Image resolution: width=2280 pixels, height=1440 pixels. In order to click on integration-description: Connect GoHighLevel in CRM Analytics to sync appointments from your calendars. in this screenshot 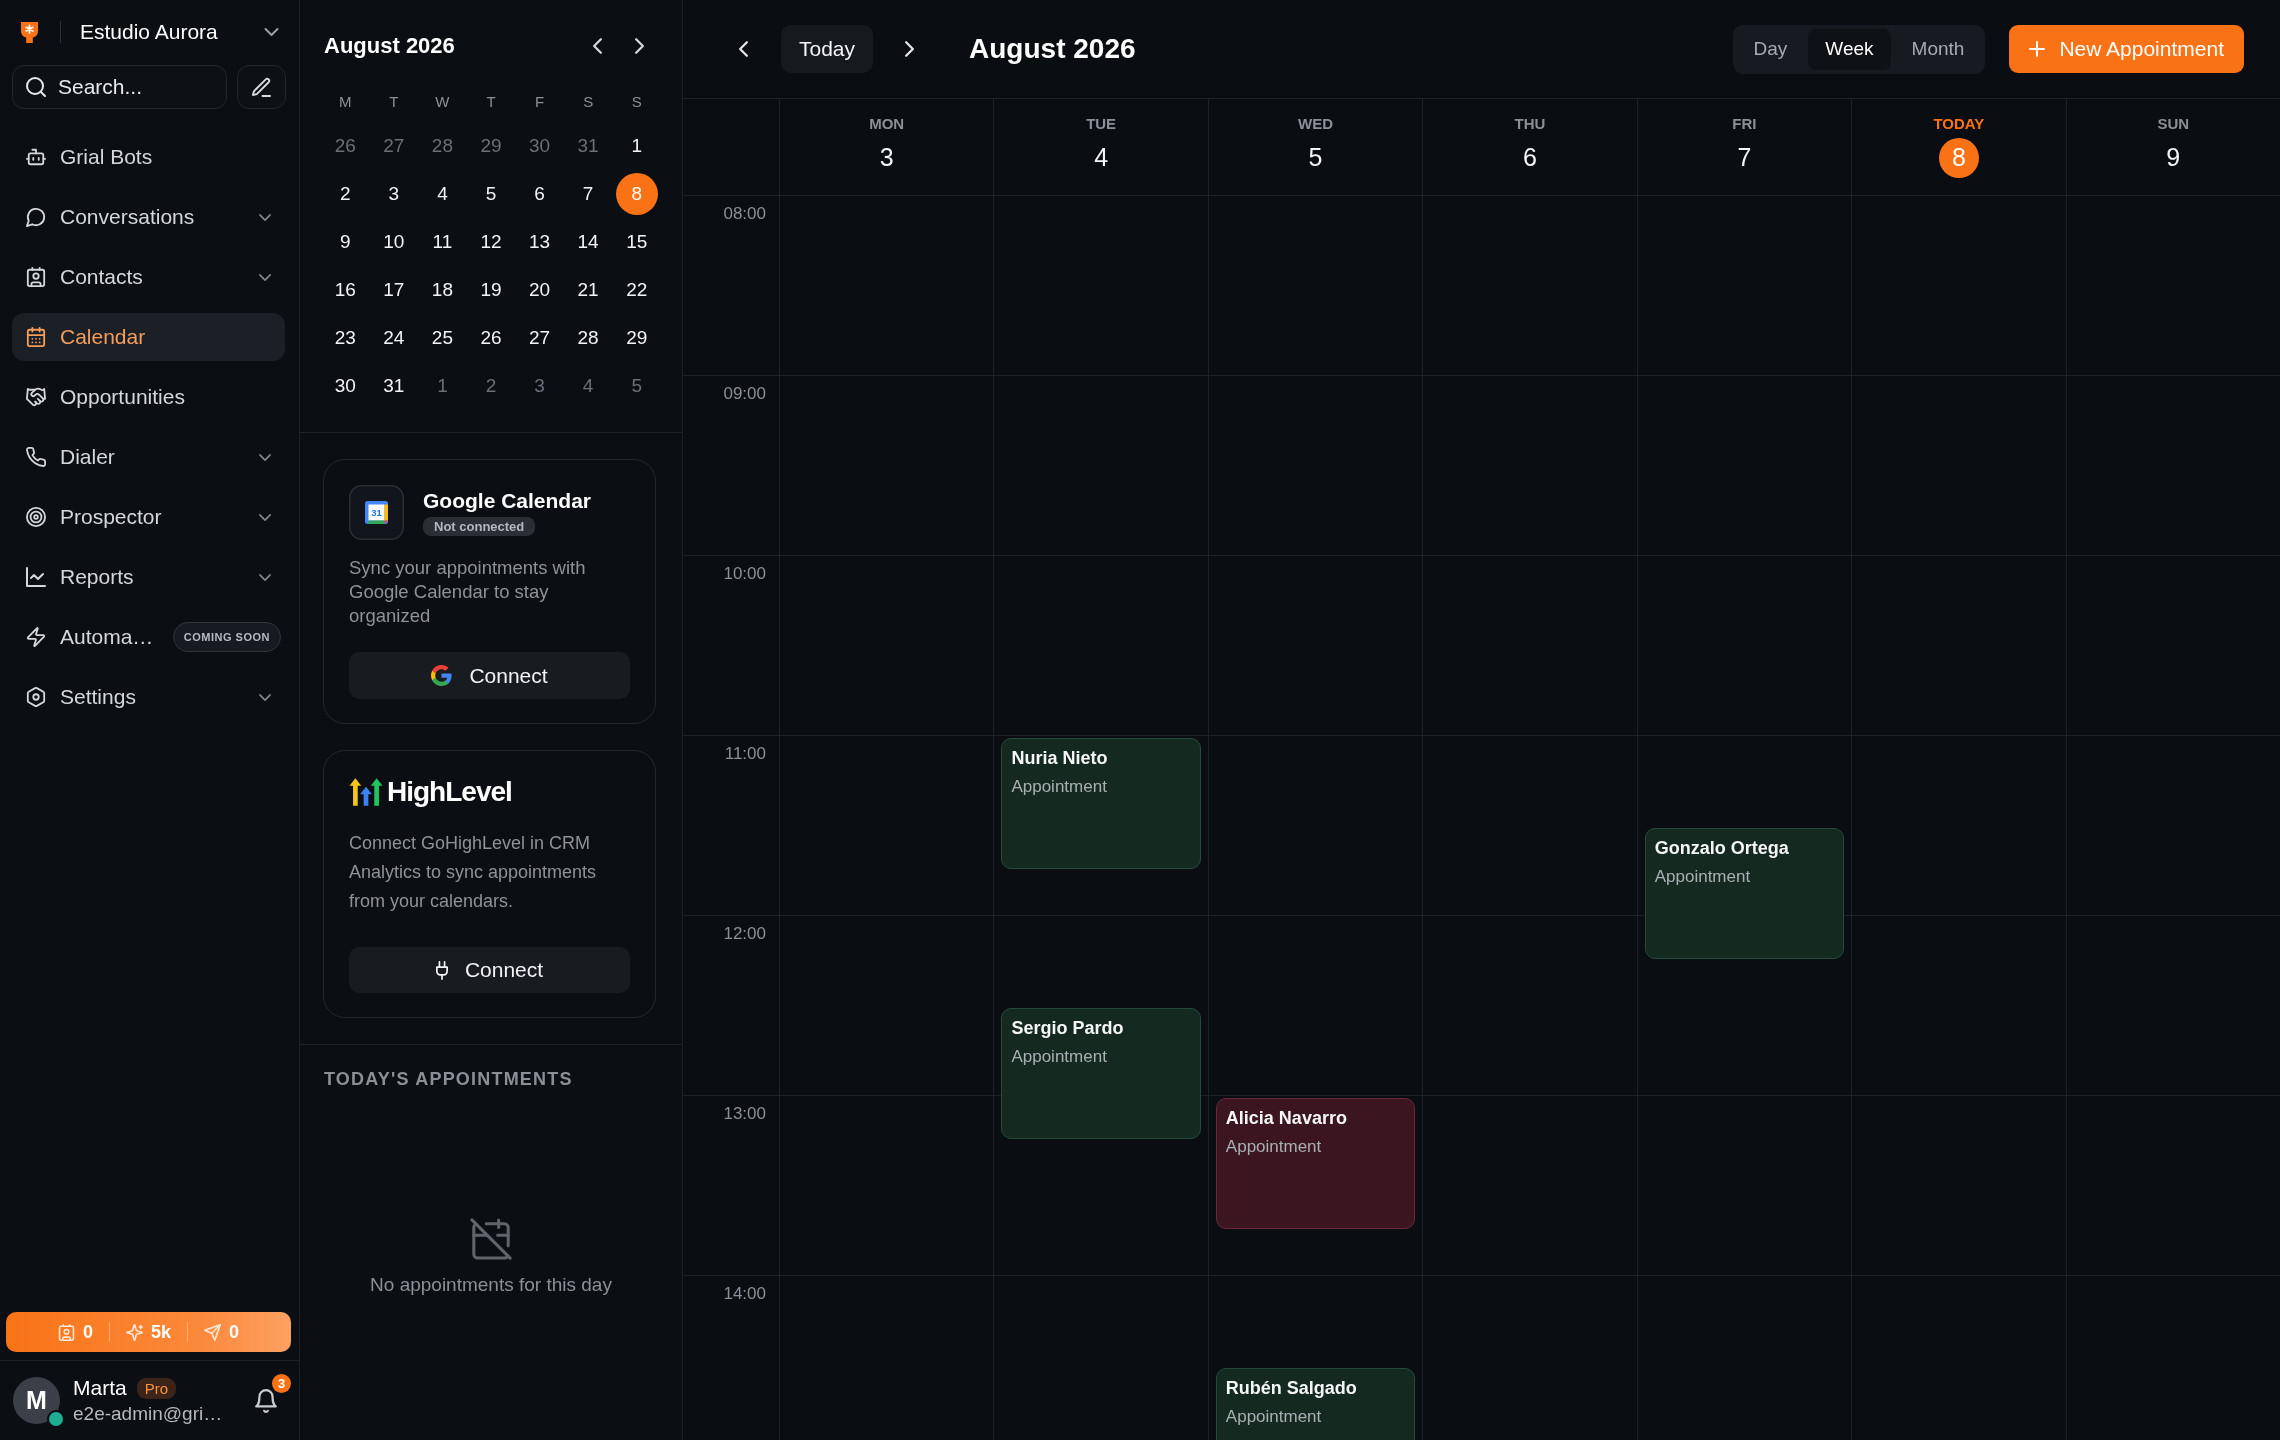, I will do `click(473, 872)`.